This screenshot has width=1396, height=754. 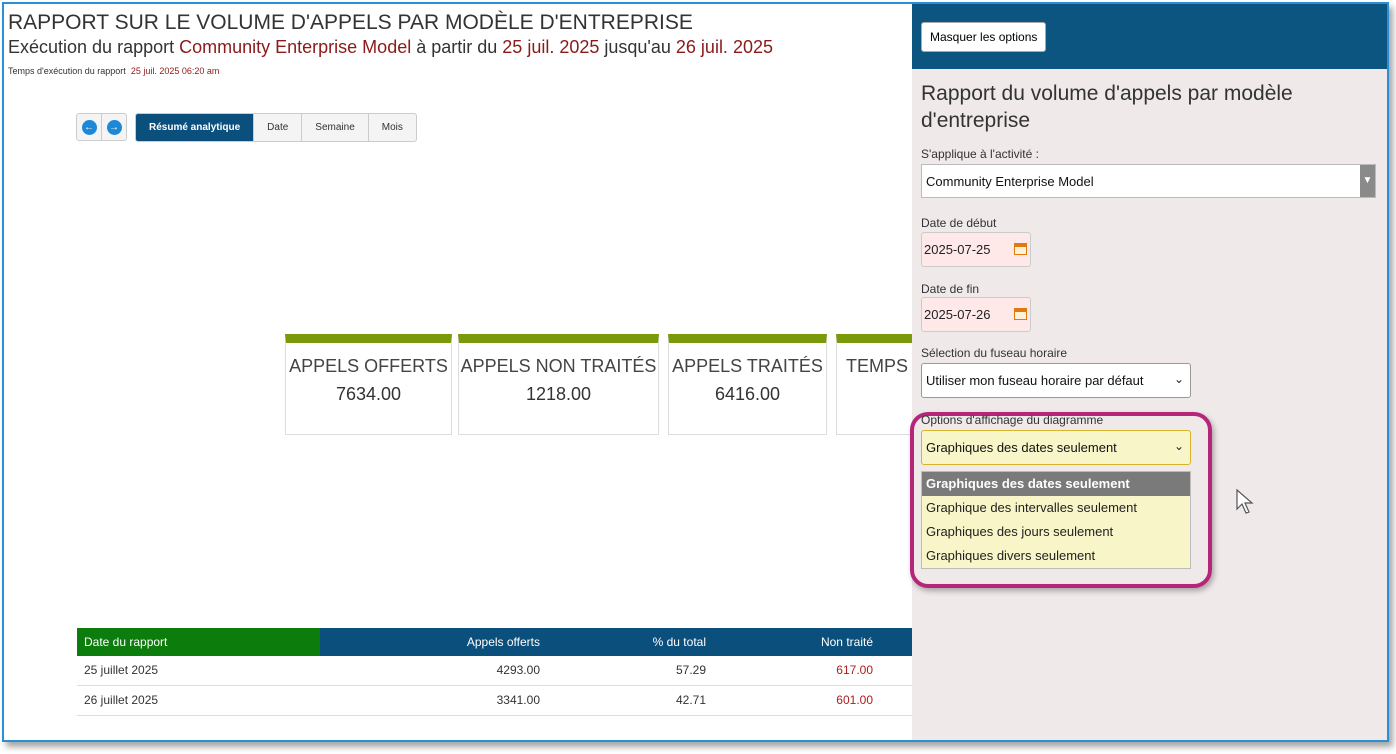 I want to click on cell-percent: 42.71, so click(x=690, y=700).